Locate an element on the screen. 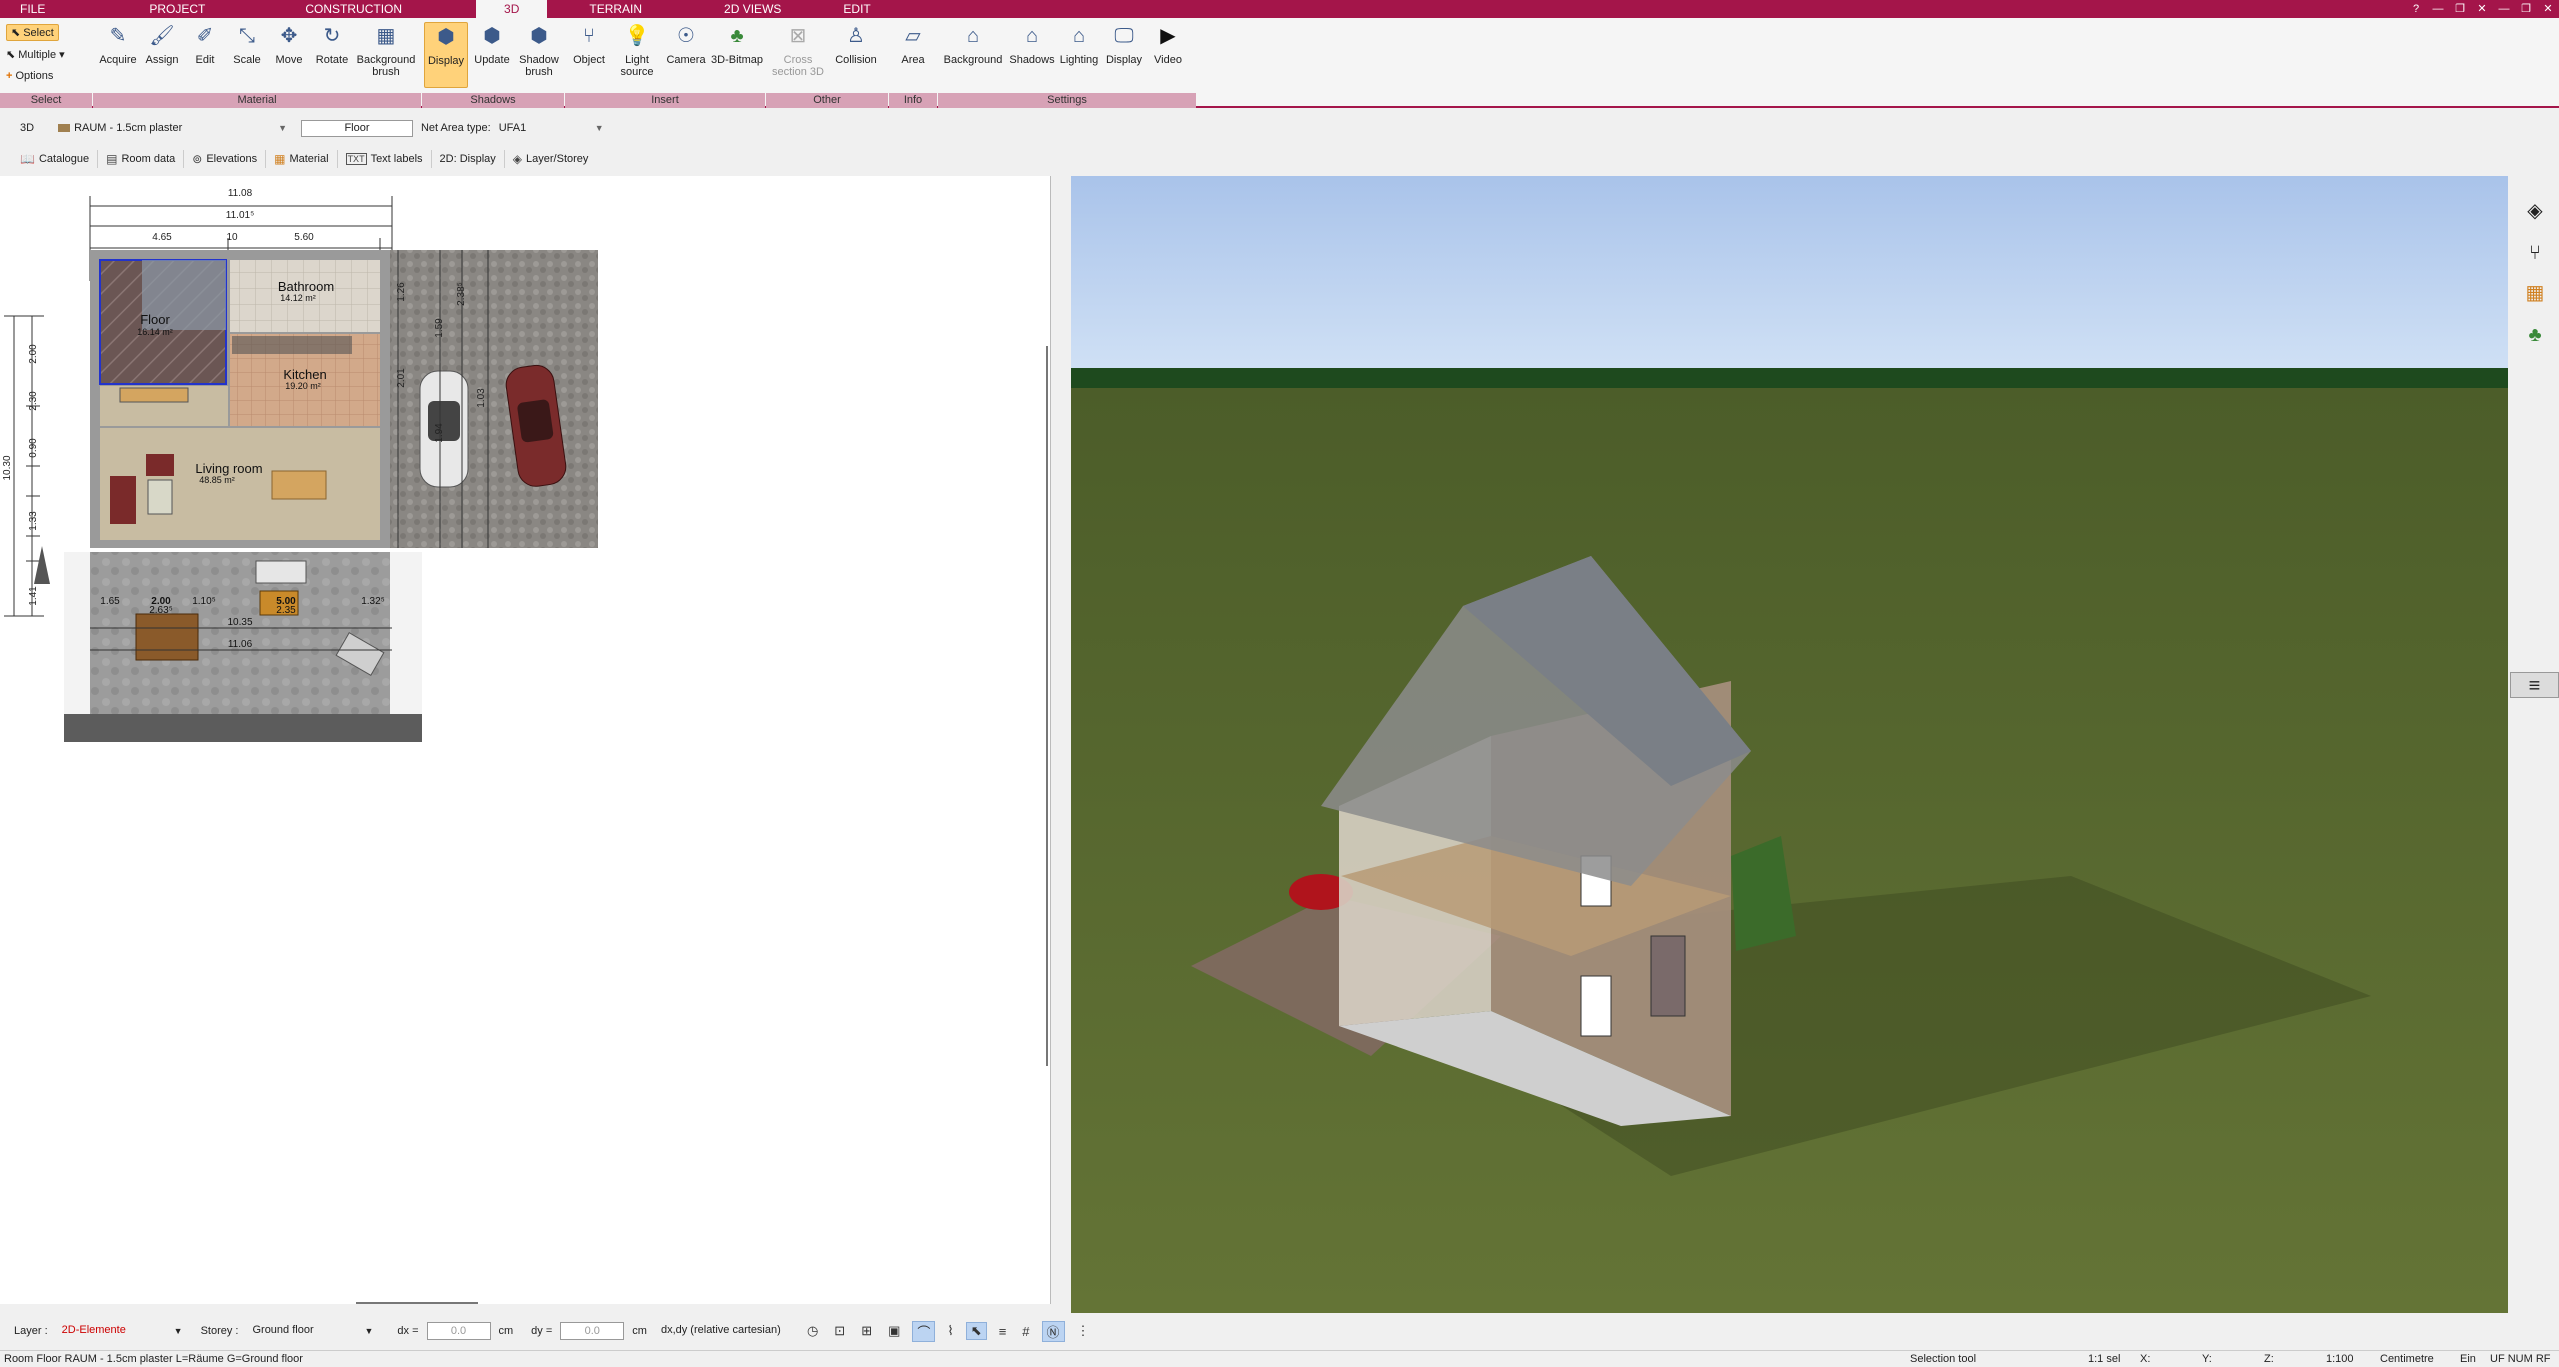 The width and height of the screenshot is (2559, 1367). help-icon: ? is located at coordinates (2416, 9).